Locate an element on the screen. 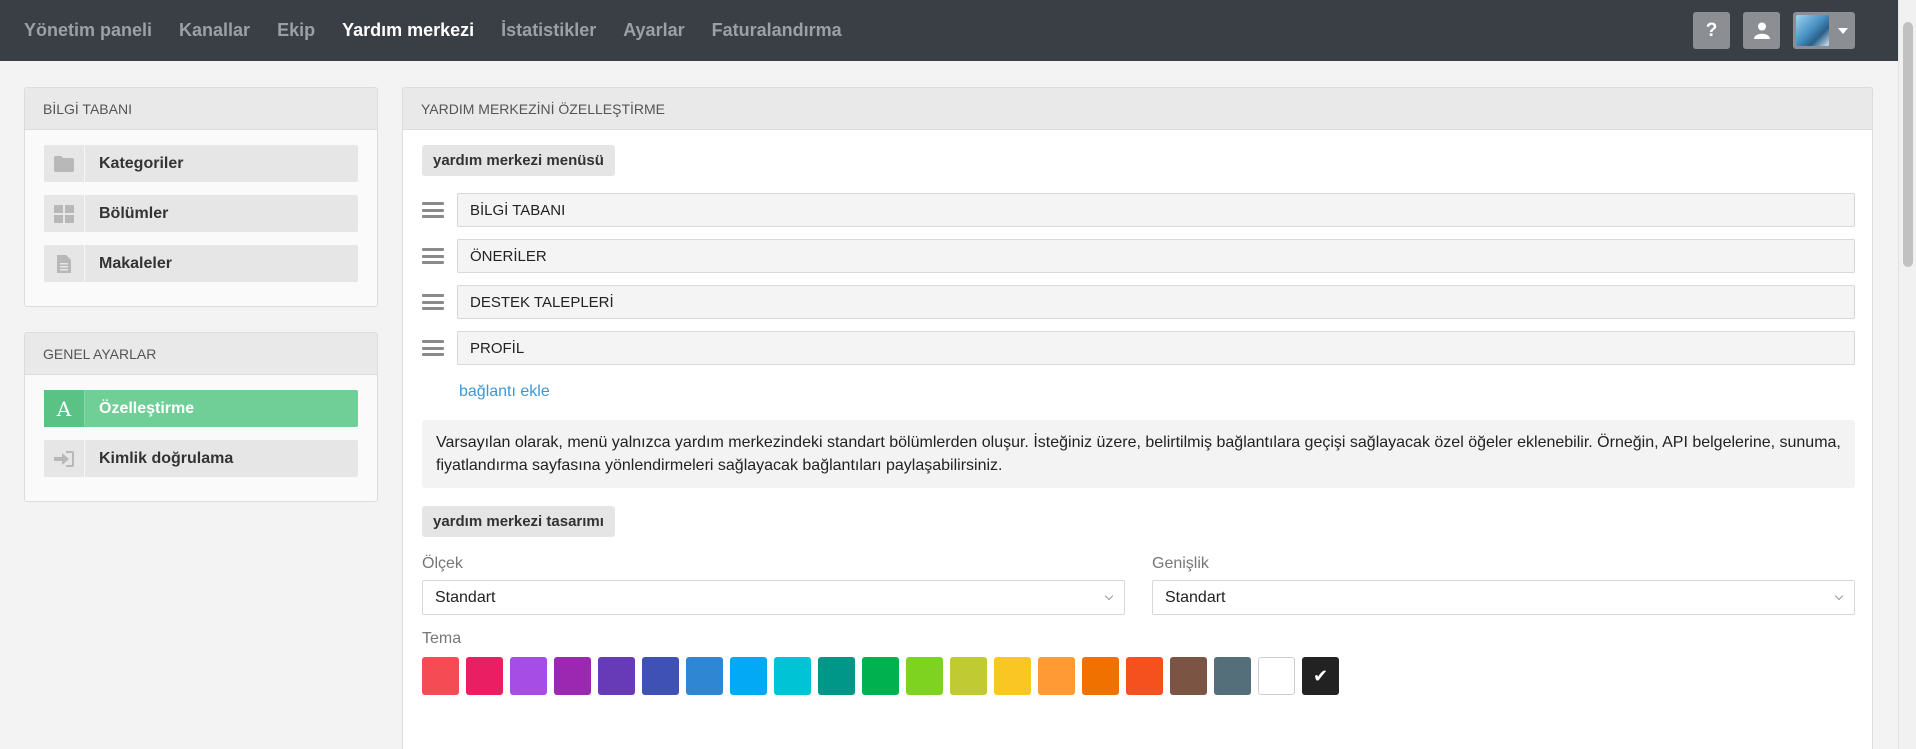  scrollbar-thumb is located at coordinates (1908, 144).